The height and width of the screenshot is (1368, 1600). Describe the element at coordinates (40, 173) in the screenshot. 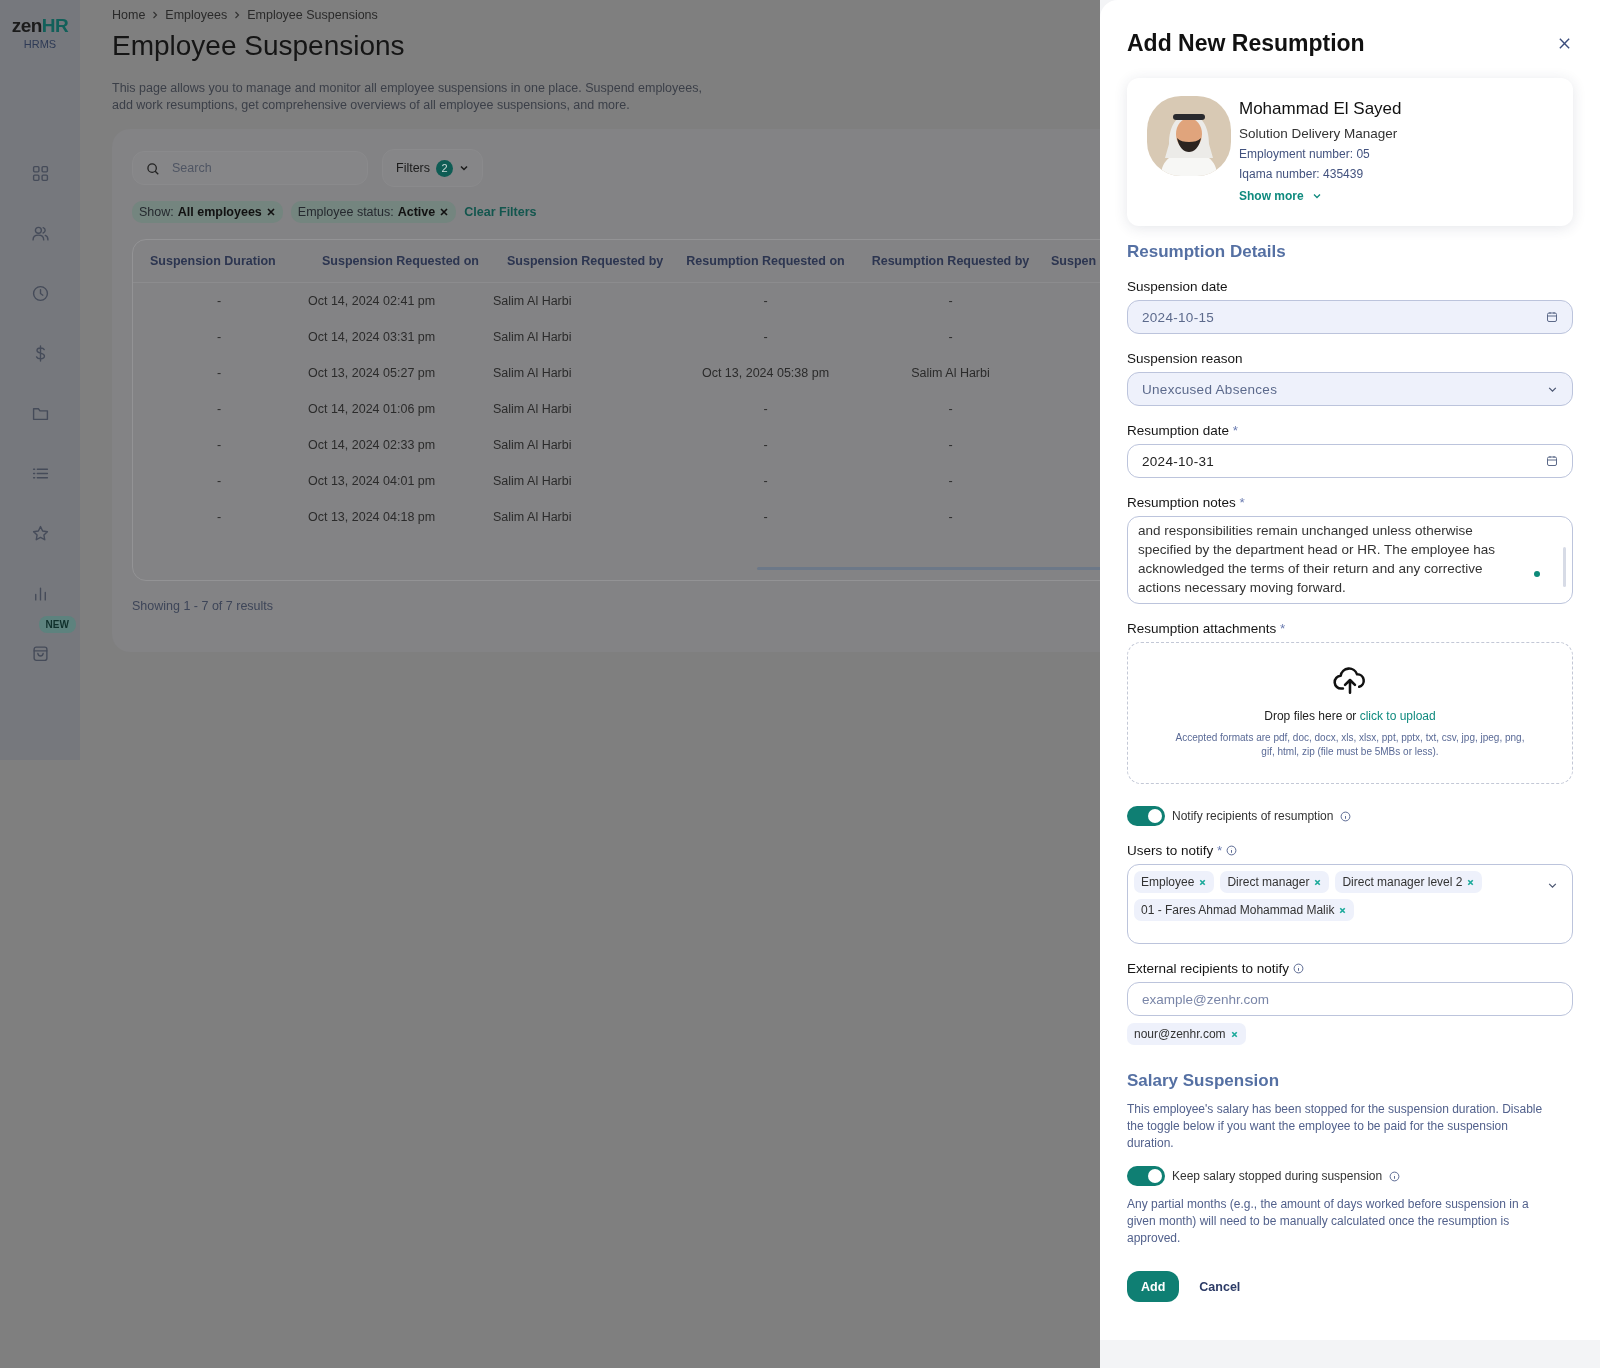

I see `dashboard-icon` at that location.